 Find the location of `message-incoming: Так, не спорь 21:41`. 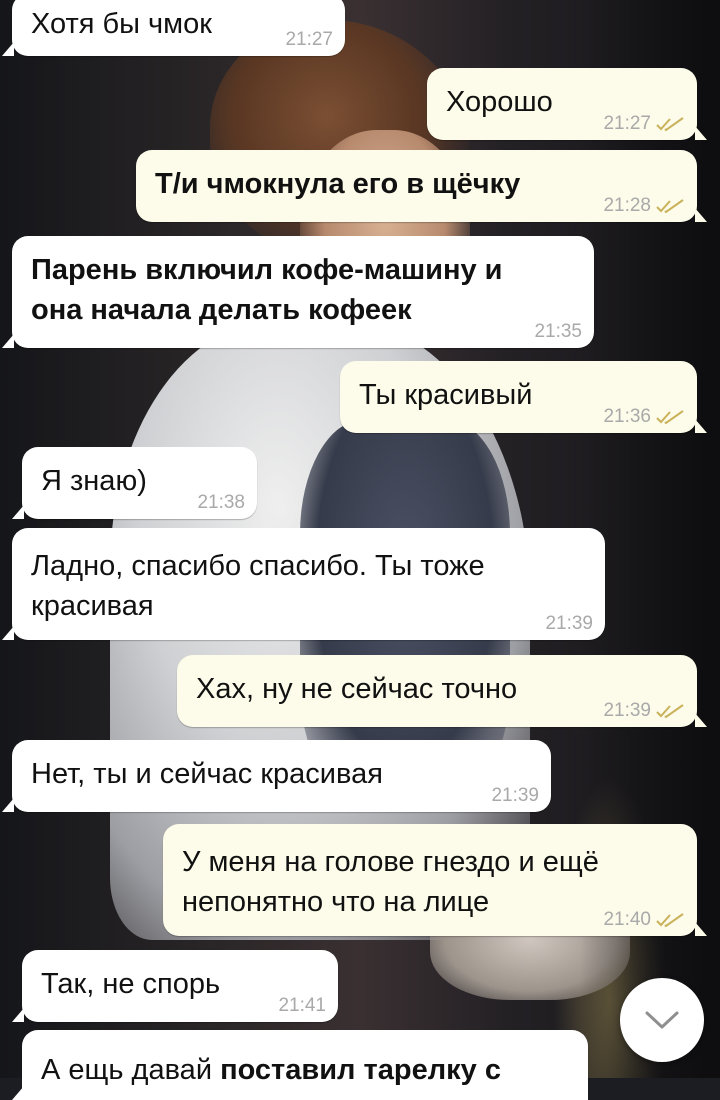

message-incoming: Так, не спорь 21:41 is located at coordinates (175, 986).